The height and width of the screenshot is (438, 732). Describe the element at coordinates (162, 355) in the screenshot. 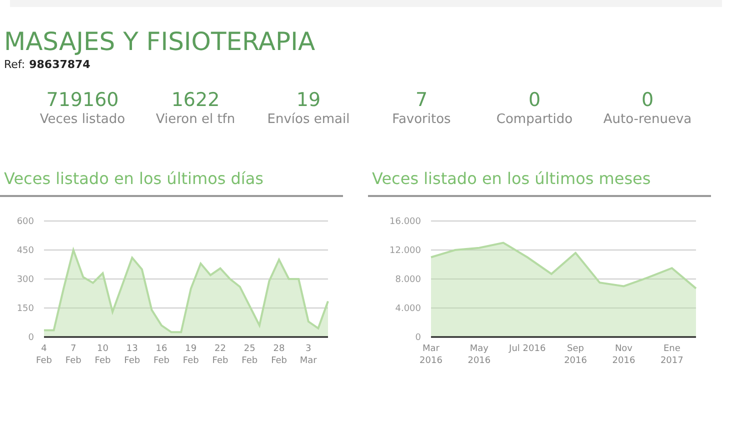

I see `x-axis-label: 16 Feb` at that location.